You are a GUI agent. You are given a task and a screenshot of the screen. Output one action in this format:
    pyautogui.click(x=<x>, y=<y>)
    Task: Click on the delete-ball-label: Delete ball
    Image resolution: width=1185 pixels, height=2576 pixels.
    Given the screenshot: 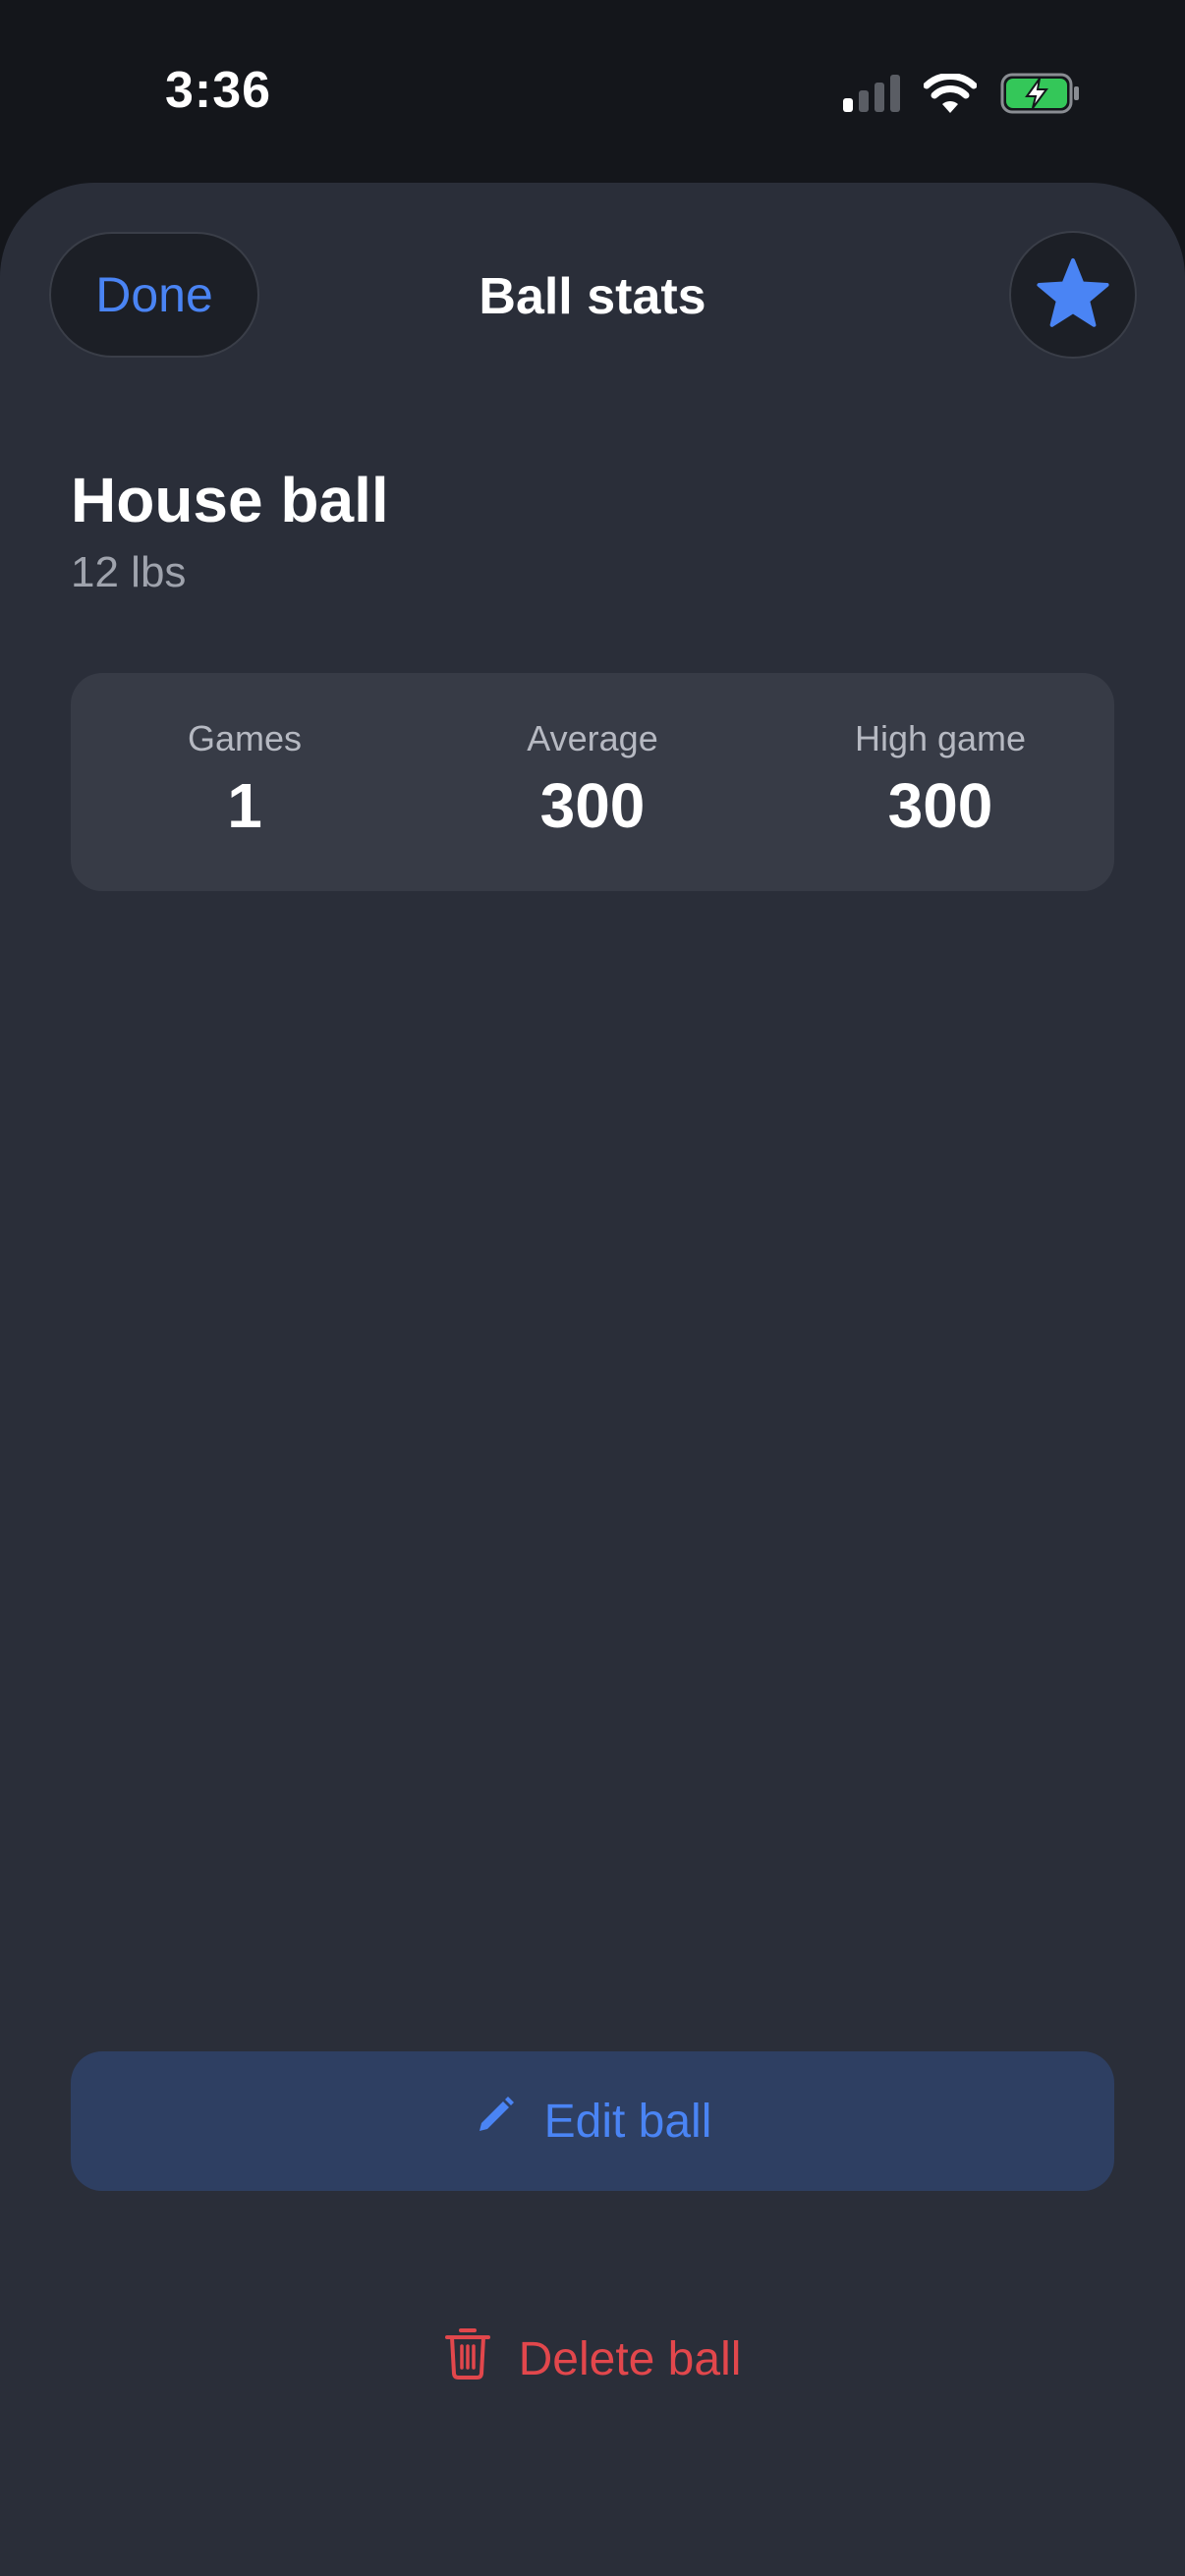 What is the action you would take?
    pyautogui.click(x=630, y=2358)
    